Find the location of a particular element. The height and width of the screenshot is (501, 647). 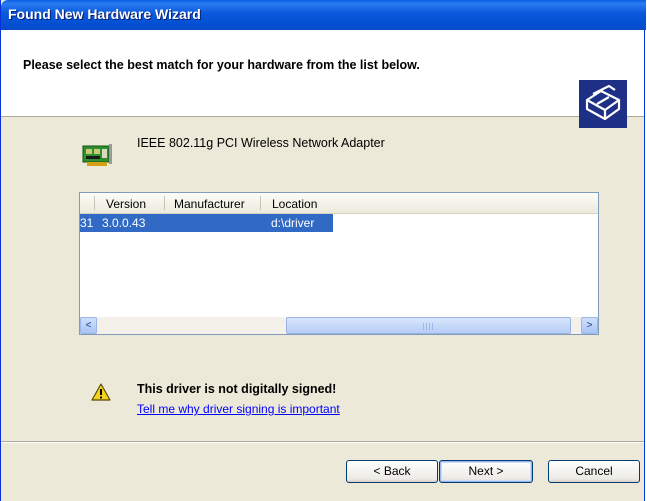

scroll-grip-icon is located at coordinates (429, 326).